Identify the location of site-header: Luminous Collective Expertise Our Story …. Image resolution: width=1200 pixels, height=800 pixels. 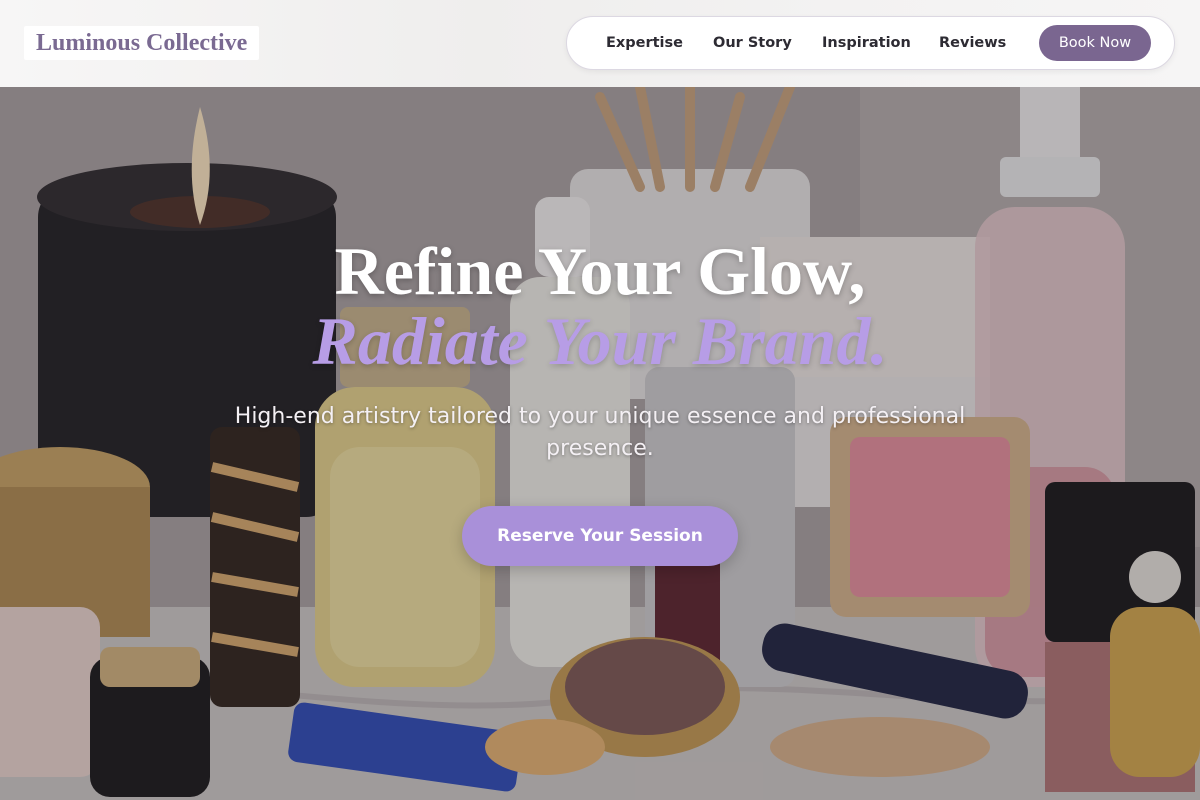
(600, 43).